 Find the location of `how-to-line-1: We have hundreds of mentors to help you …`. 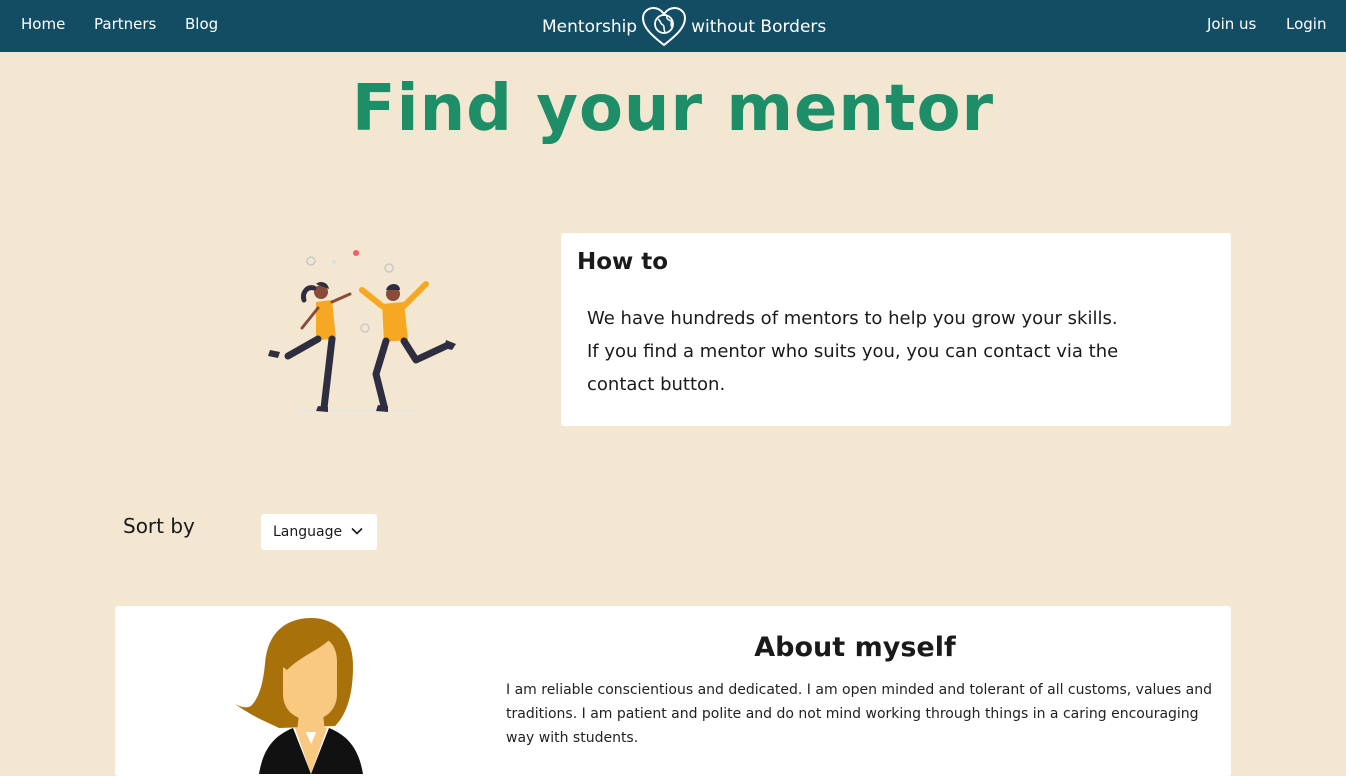

how-to-line-1: We have hundreds of mentors to help you … is located at coordinates (852, 318).